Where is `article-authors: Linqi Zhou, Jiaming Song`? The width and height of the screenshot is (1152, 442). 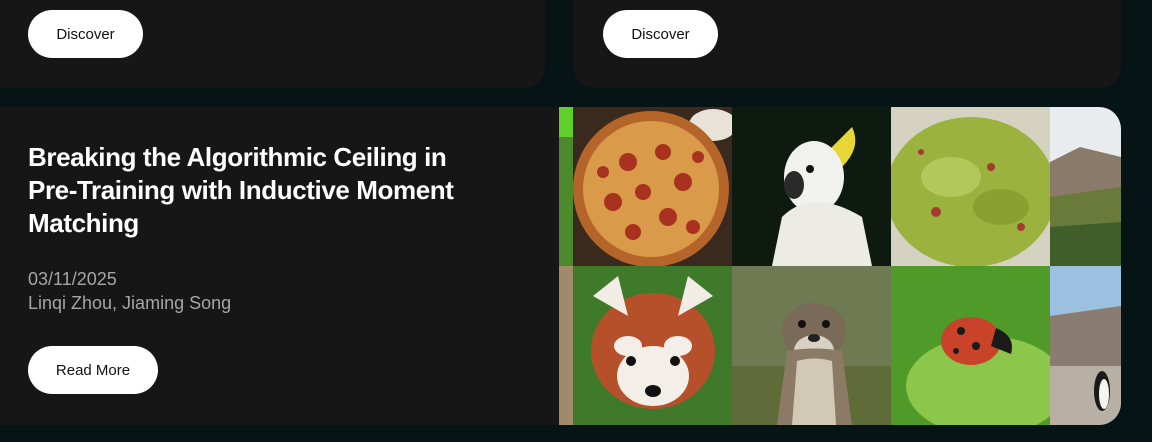
article-authors: Linqi Zhou, Jiaming Song is located at coordinates (130, 303).